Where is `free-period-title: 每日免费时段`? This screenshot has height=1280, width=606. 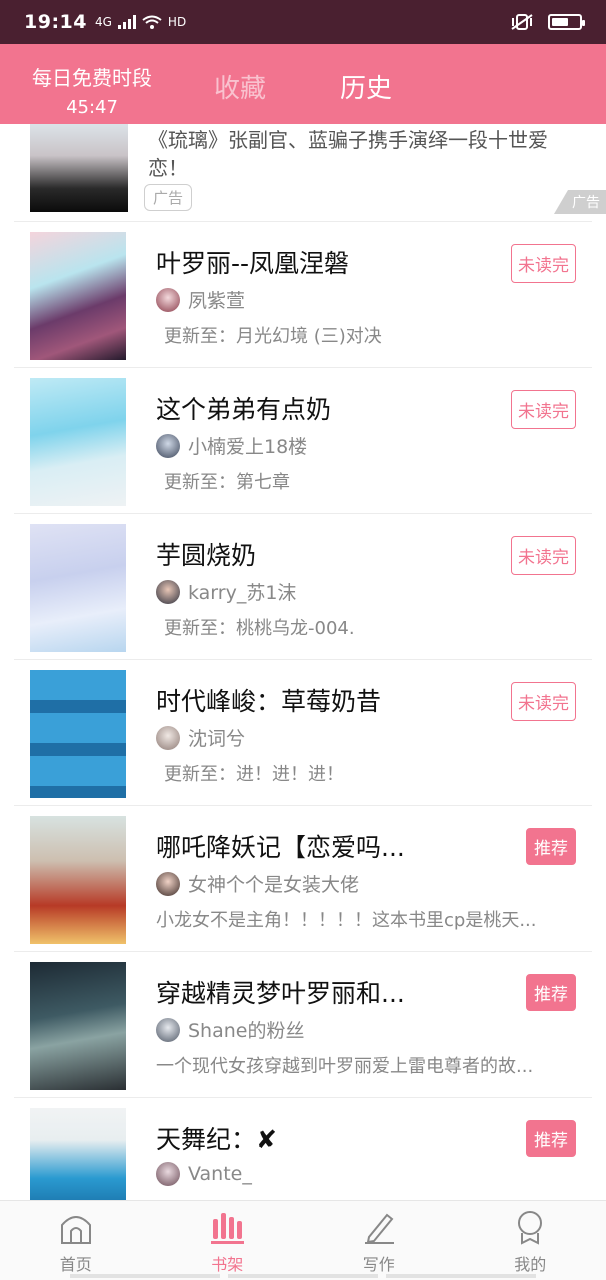
free-period-title: 每日免费时段 is located at coordinates (92, 78).